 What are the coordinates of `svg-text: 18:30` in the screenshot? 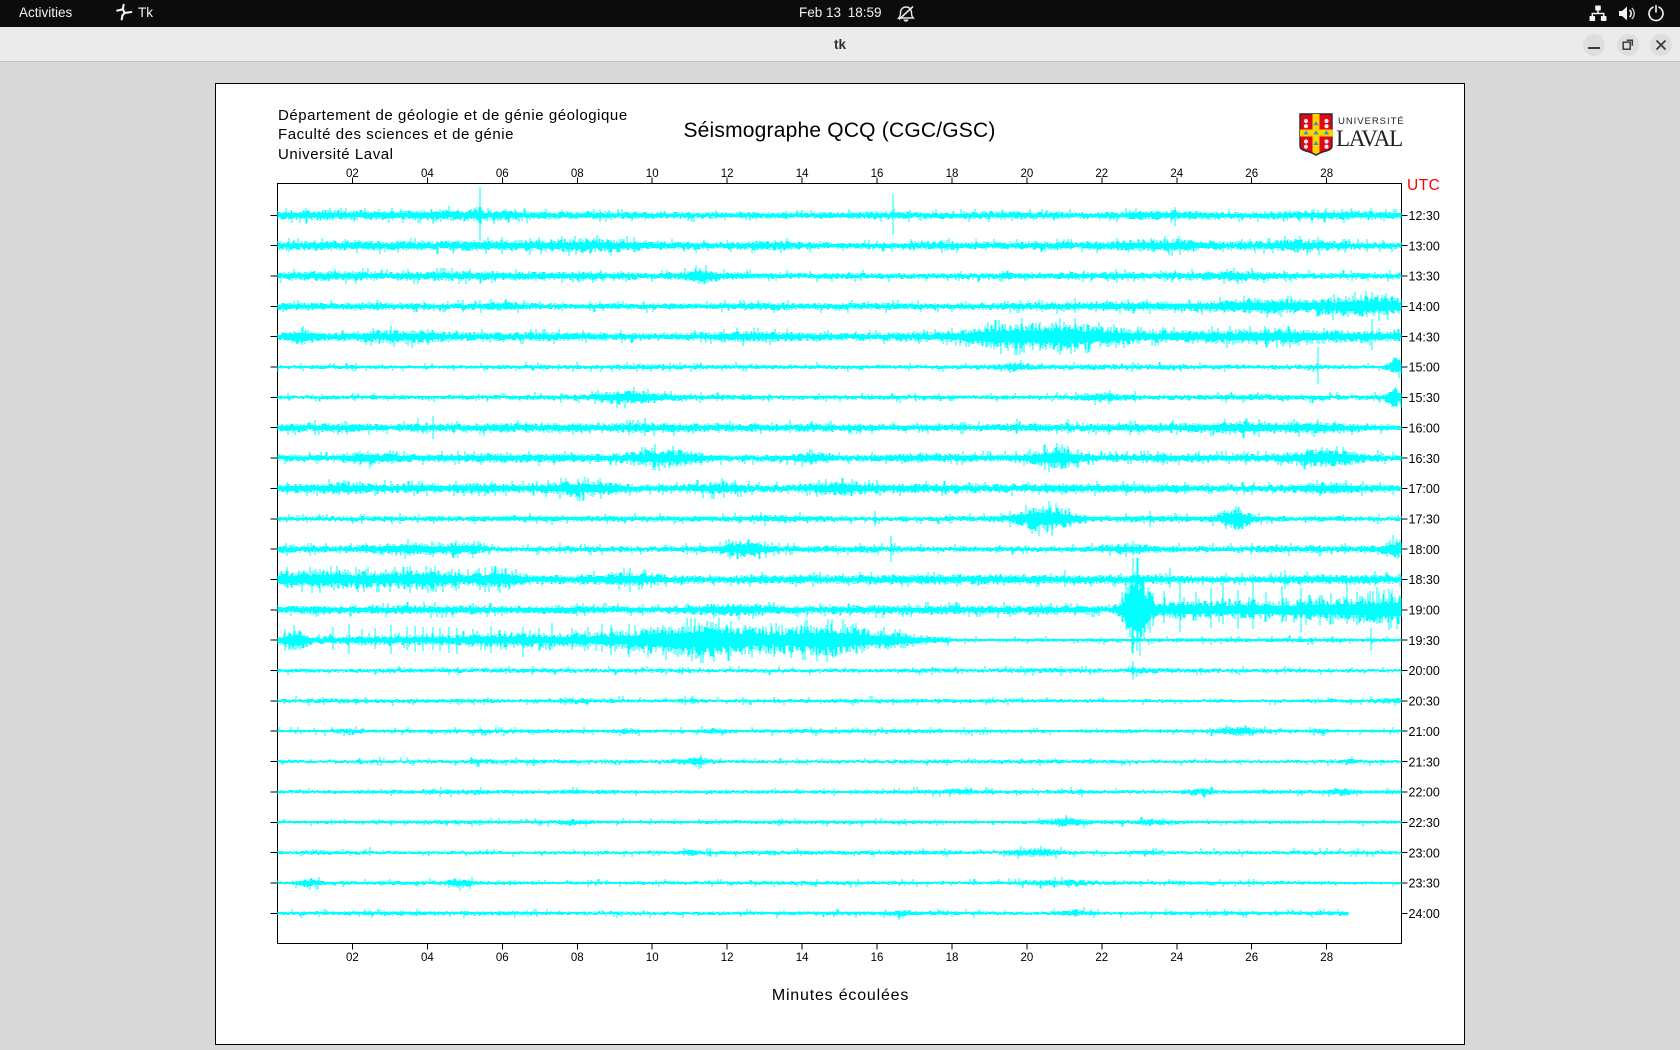 It's located at (1424, 580).